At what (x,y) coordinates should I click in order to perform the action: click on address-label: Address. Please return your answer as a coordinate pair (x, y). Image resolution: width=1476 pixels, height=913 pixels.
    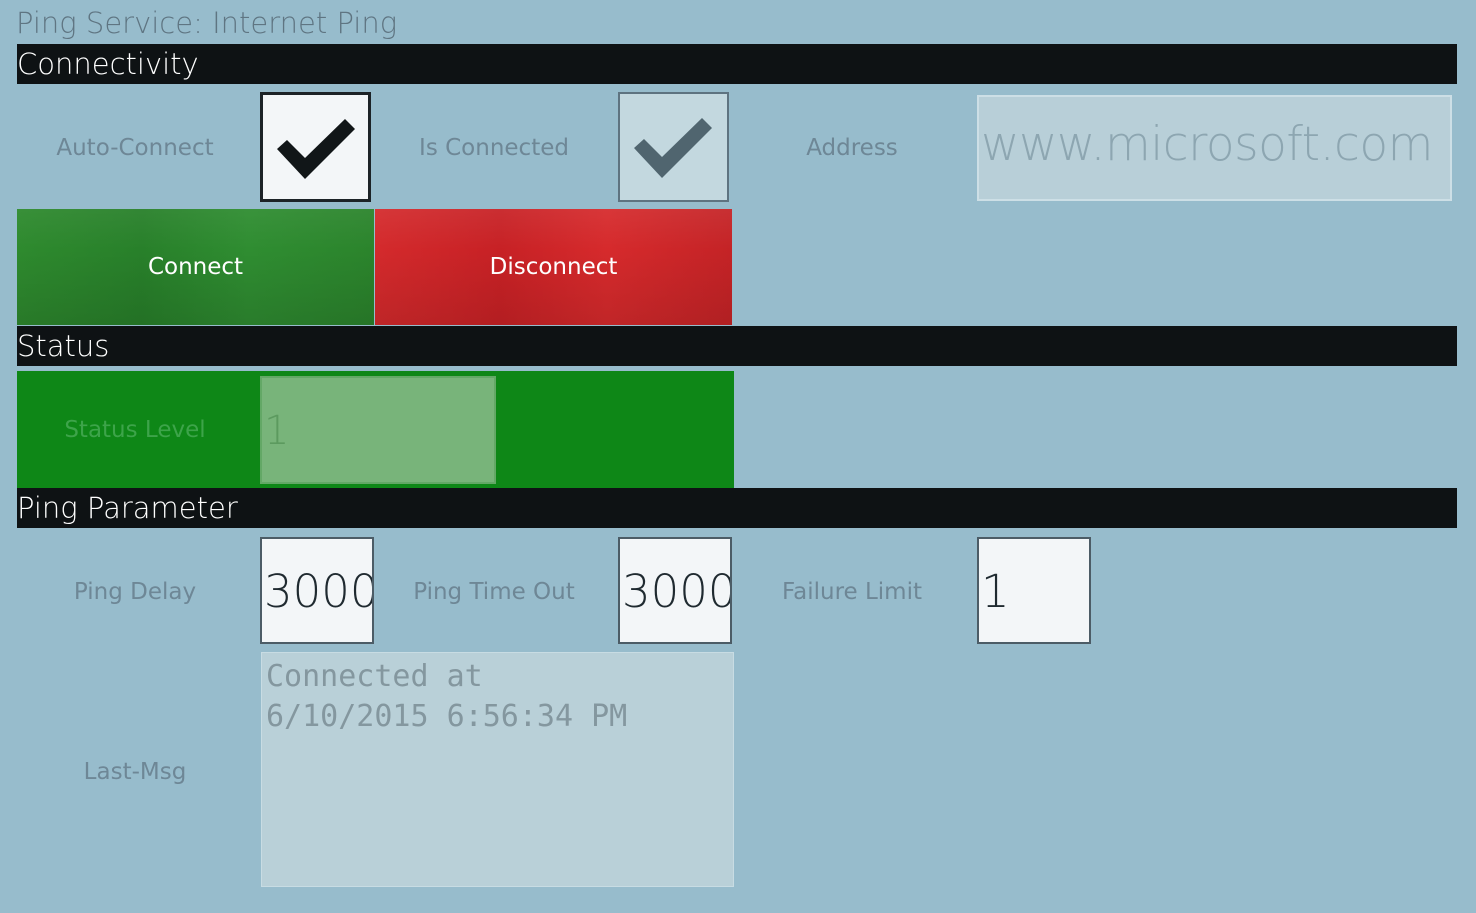
    Looking at the image, I should click on (852, 148).